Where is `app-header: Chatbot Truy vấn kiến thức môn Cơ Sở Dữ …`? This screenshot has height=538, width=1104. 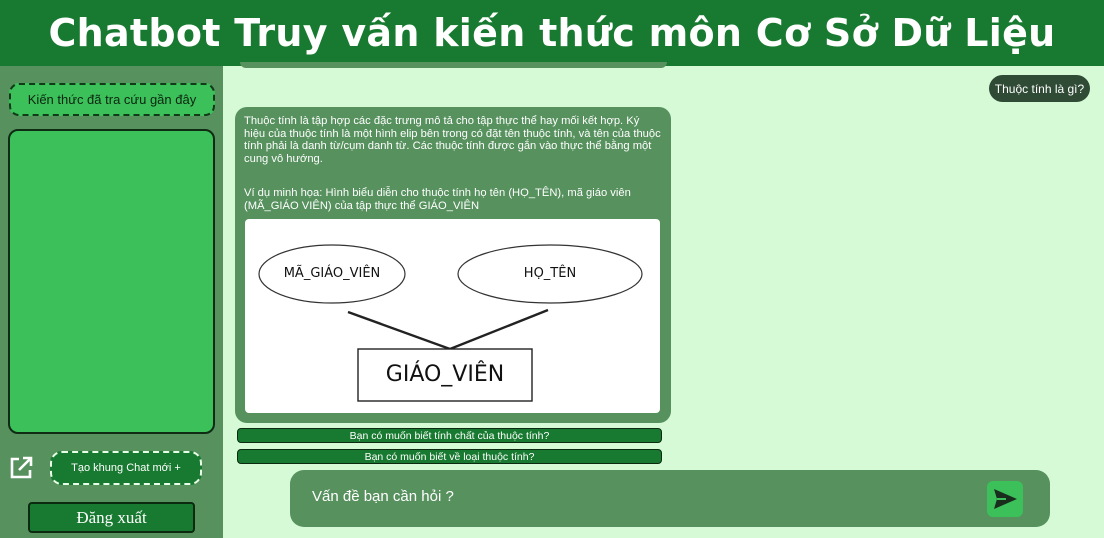 app-header: Chatbot Truy vấn kiến thức môn Cơ Sở Dữ … is located at coordinates (552, 33).